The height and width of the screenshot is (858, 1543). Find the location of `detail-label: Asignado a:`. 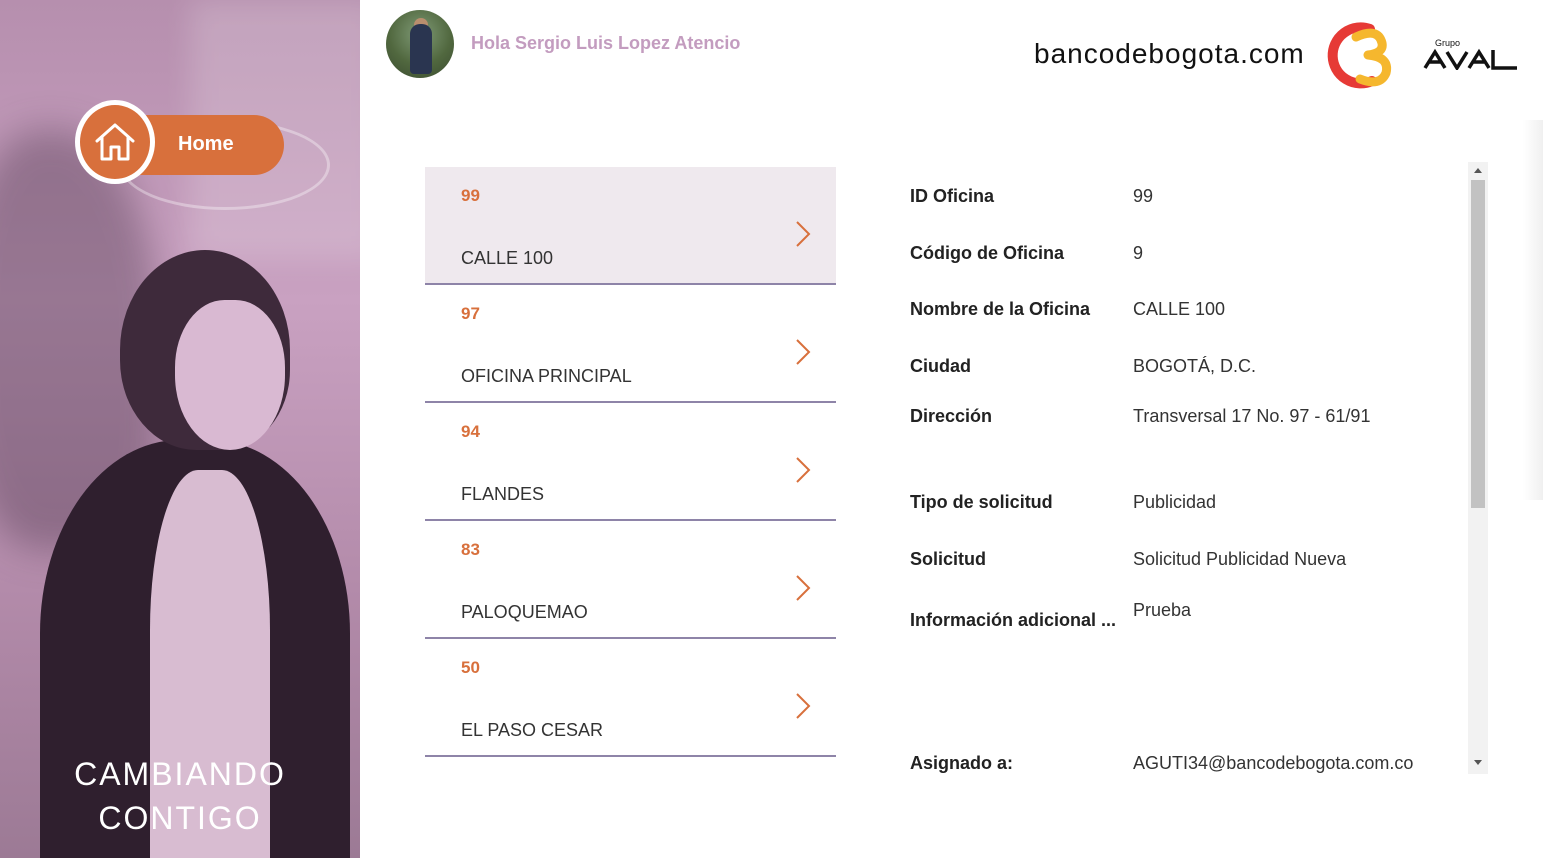

detail-label: Asignado a: is located at coordinates (962, 763).